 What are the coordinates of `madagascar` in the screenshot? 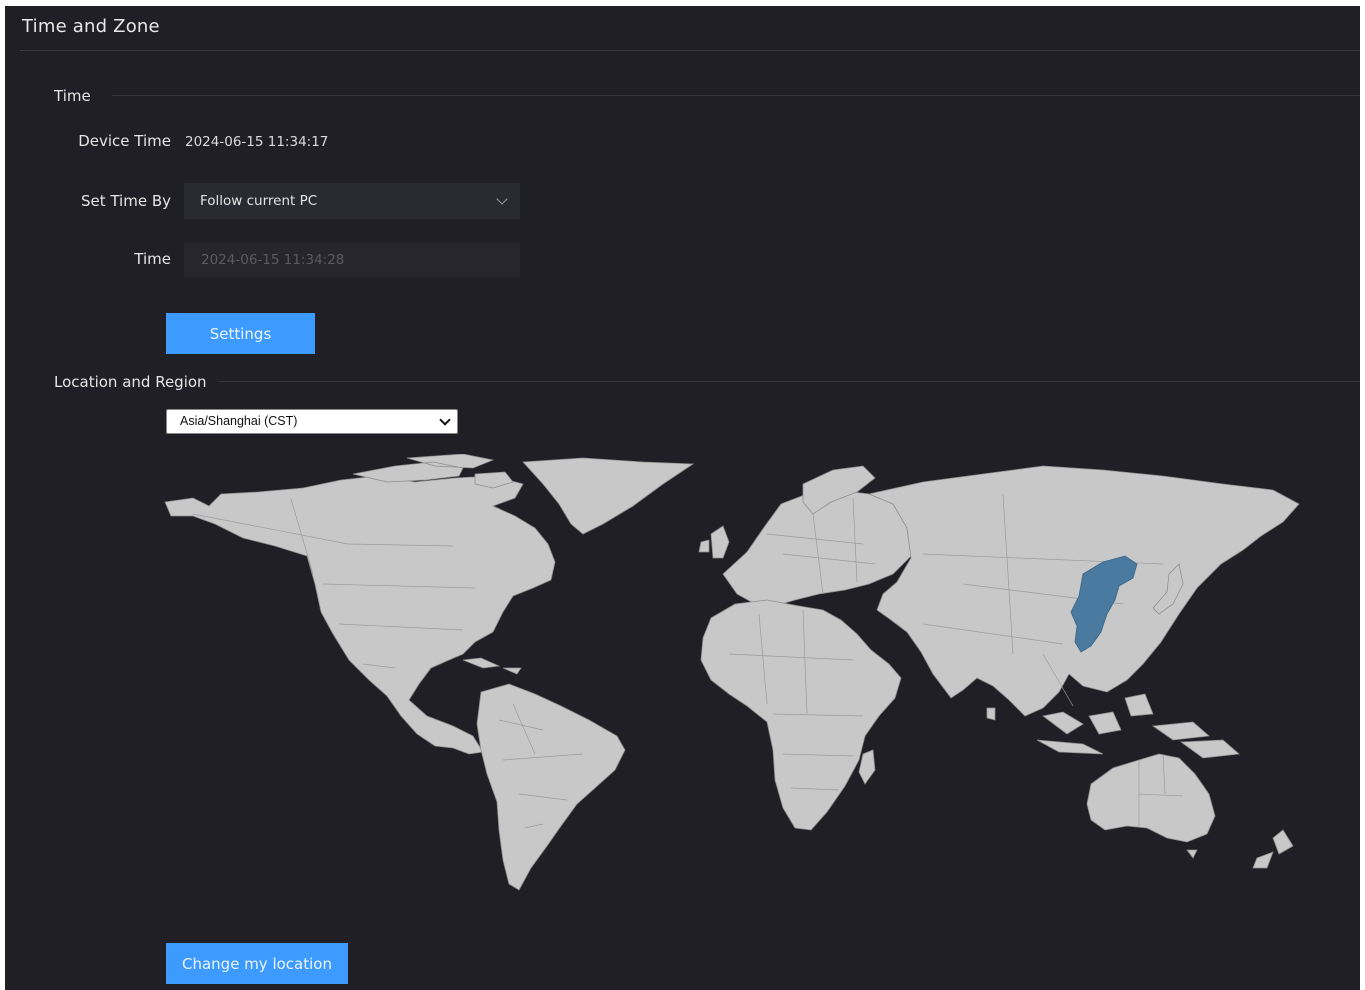 It's located at (867, 767).